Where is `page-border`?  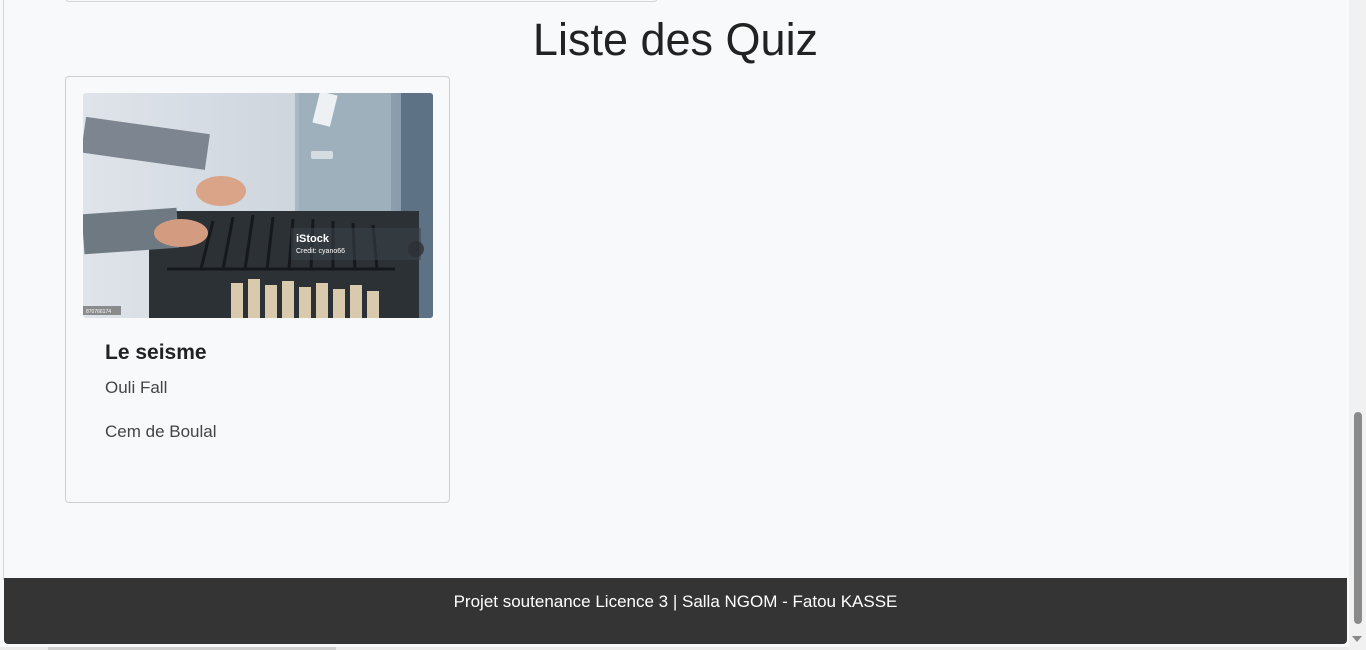 page-border is located at coordinates (3, 290).